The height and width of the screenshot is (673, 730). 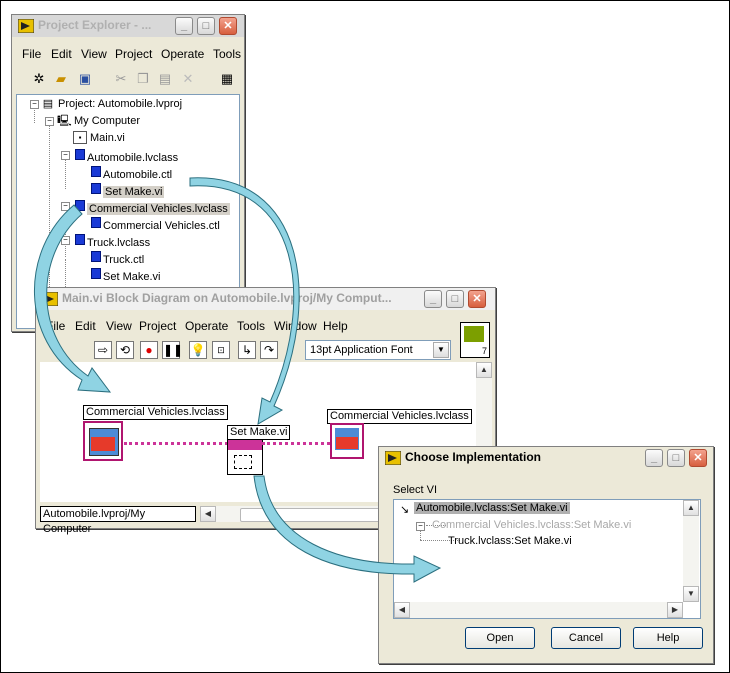 What do you see at coordinates (116, 258) in the screenshot?
I see `tree-item-truck-ctl: Truck.ctl` at bounding box center [116, 258].